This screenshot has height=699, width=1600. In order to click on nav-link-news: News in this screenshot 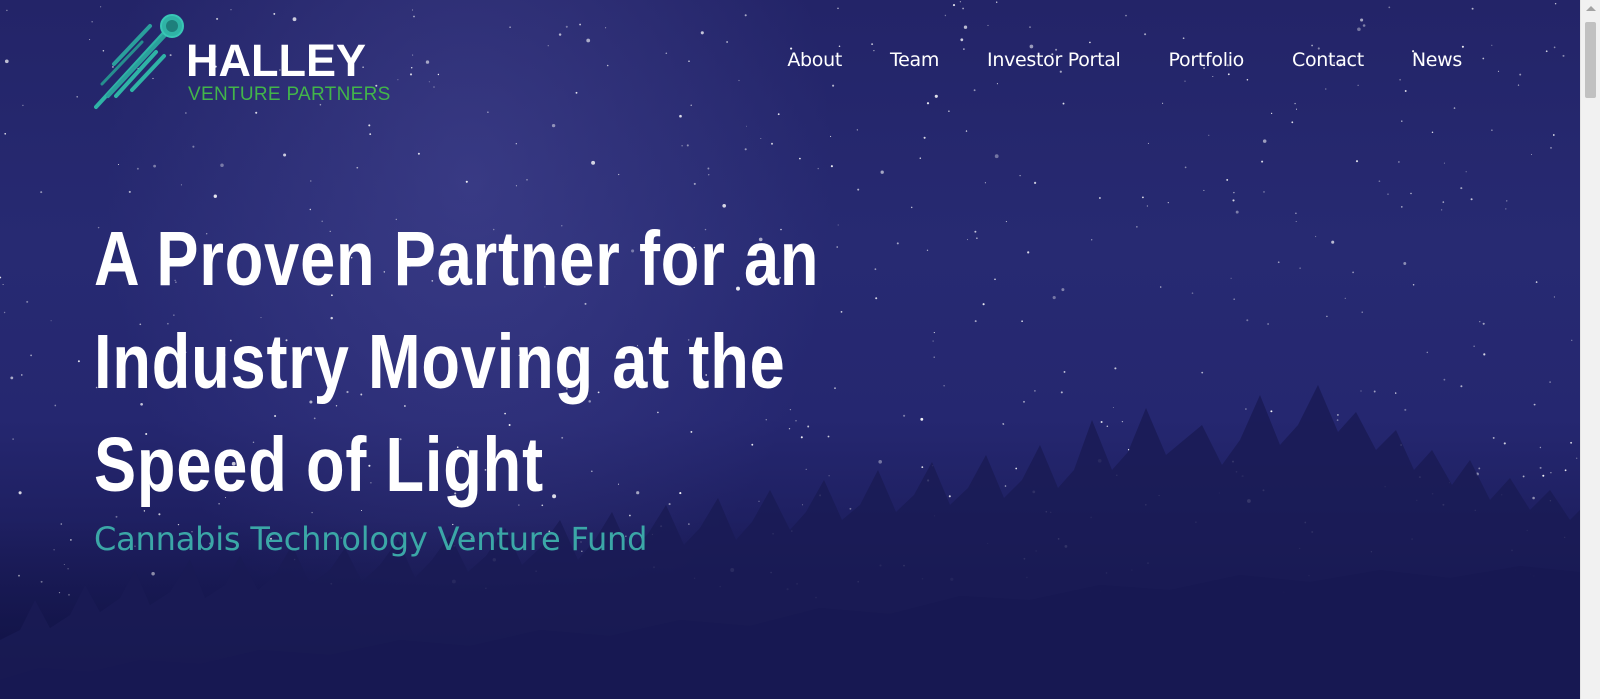, I will do `click(1437, 60)`.